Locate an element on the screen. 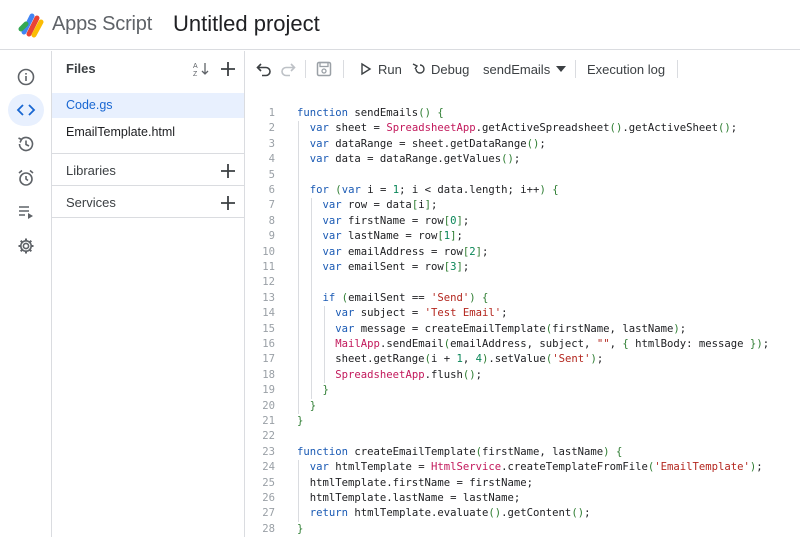 The image size is (800, 537). file-item-email-template: EmailTemplate.html is located at coordinates (148, 132).